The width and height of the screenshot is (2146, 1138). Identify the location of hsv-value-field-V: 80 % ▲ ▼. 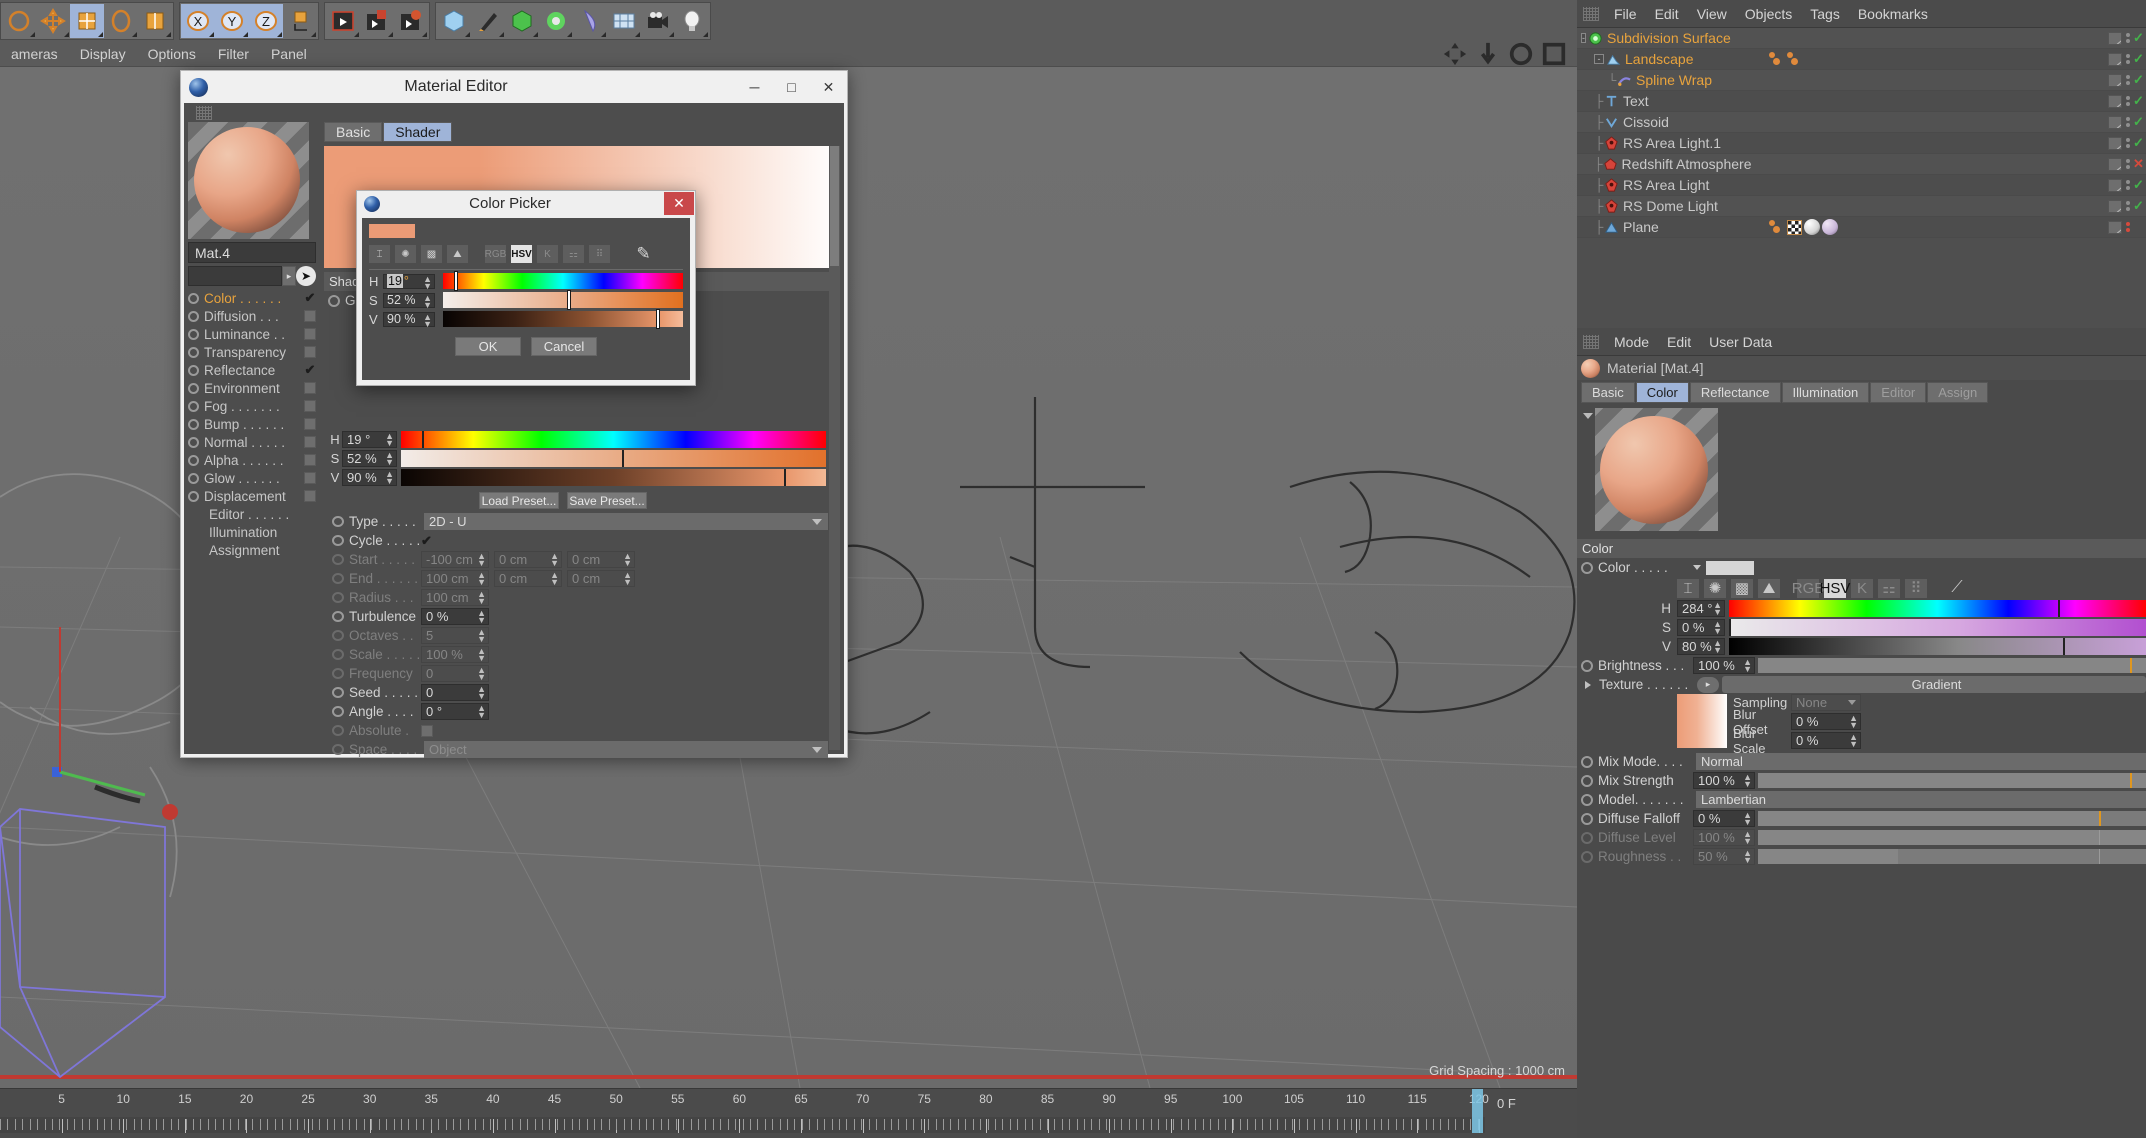
(1701, 646).